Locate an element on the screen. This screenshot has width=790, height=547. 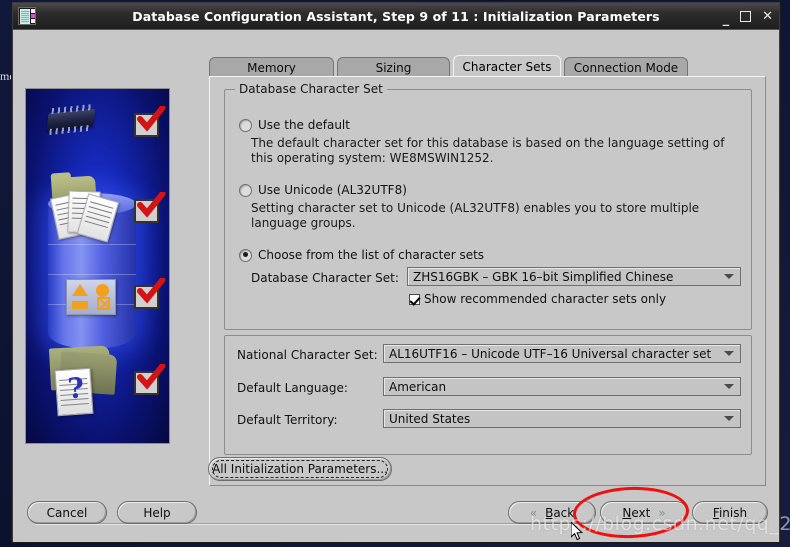
tab-memory: Memory is located at coordinates (271, 67).